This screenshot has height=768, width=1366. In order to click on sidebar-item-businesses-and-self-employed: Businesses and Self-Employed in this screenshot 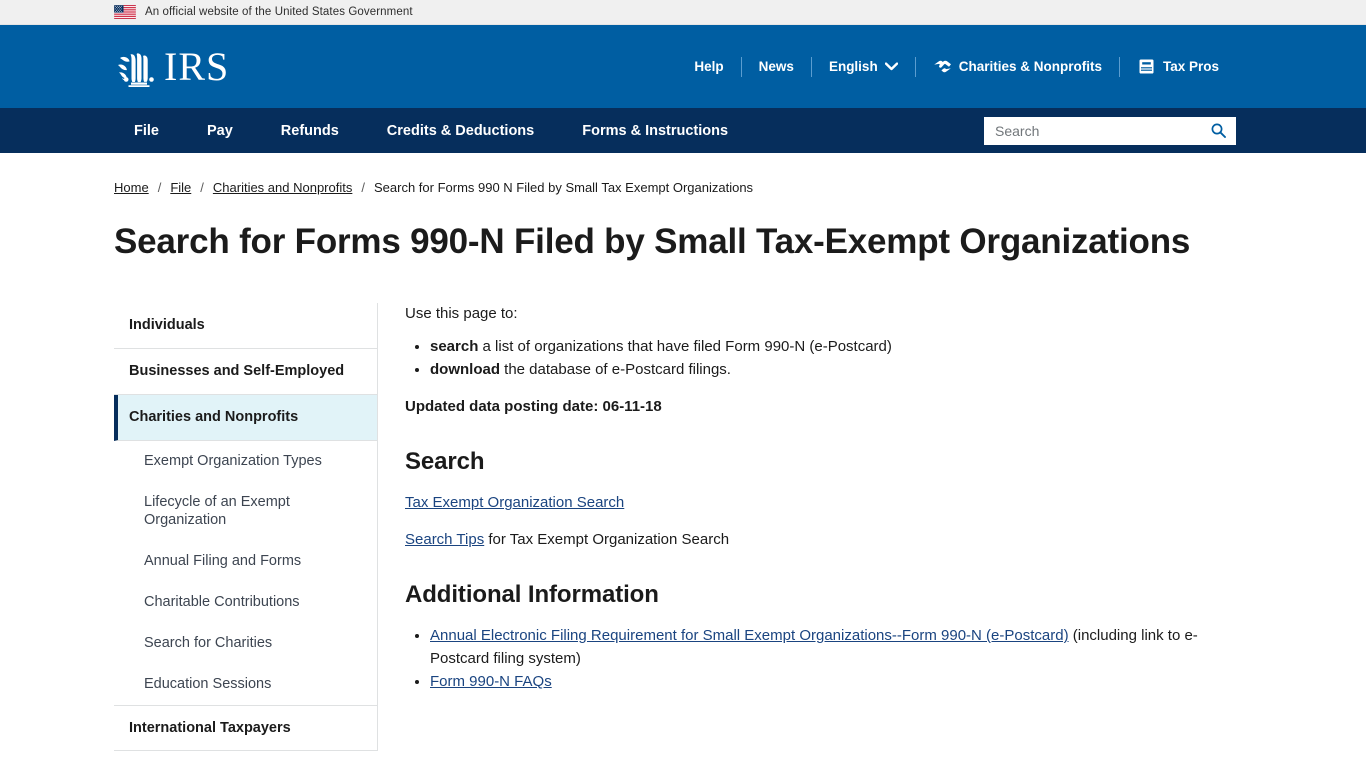, I will do `click(245, 372)`.